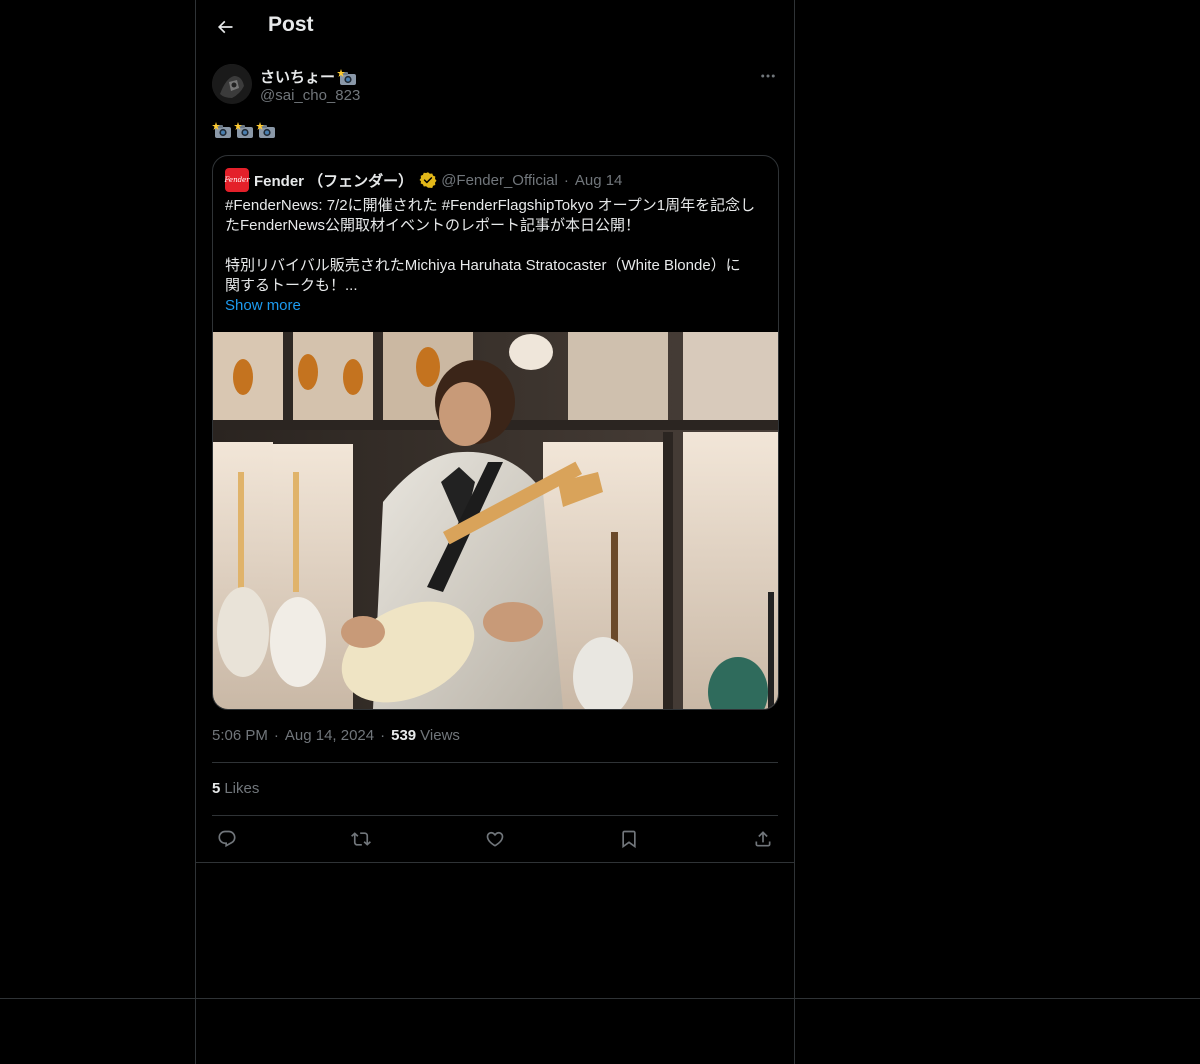 The width and height of the screenshot is (1200, 1064). I want to click on repost-icon, so click(361, 839).